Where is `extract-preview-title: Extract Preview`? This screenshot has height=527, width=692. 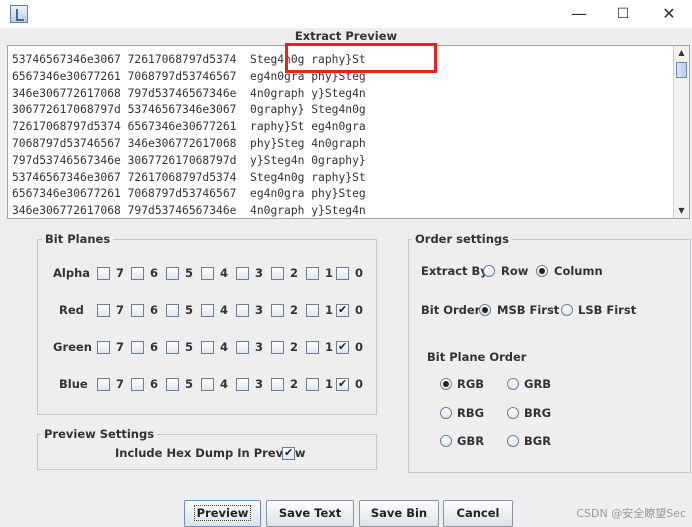 extract-preview-title: Extract Preview is located at coordinates (346, 36).